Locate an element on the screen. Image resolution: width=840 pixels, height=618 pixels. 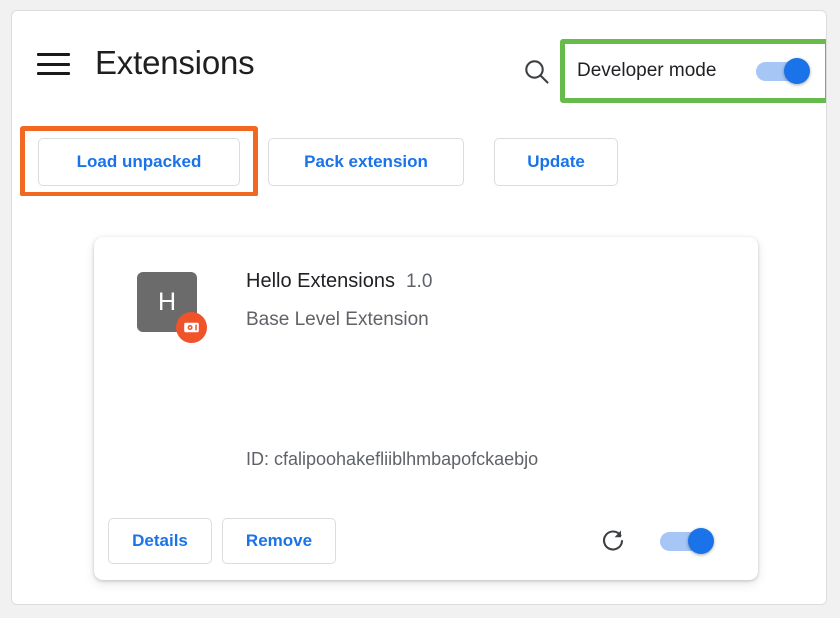
developer-mode-row: Developer mode is located at coordinates (695, 71).